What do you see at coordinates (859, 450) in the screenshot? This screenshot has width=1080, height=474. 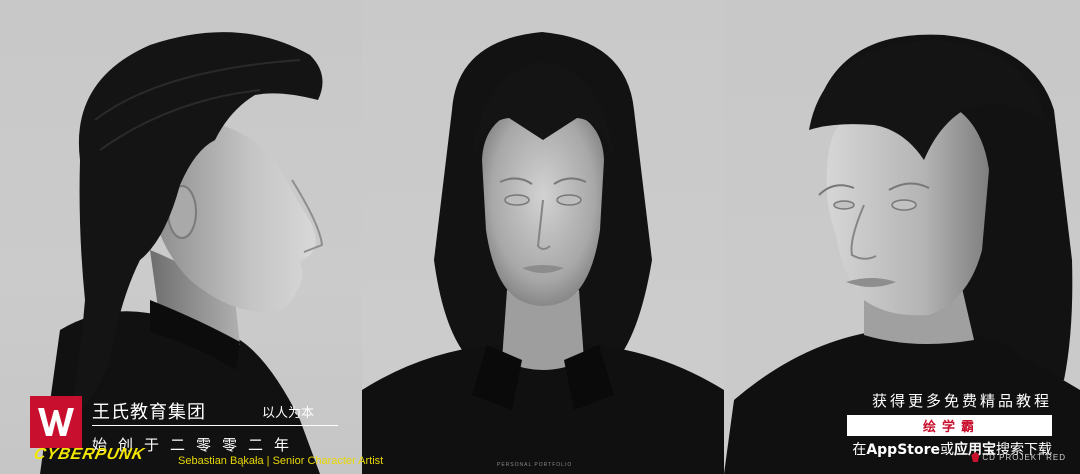 I see `promo-prefix: 在` at bounding box center [859, 450].